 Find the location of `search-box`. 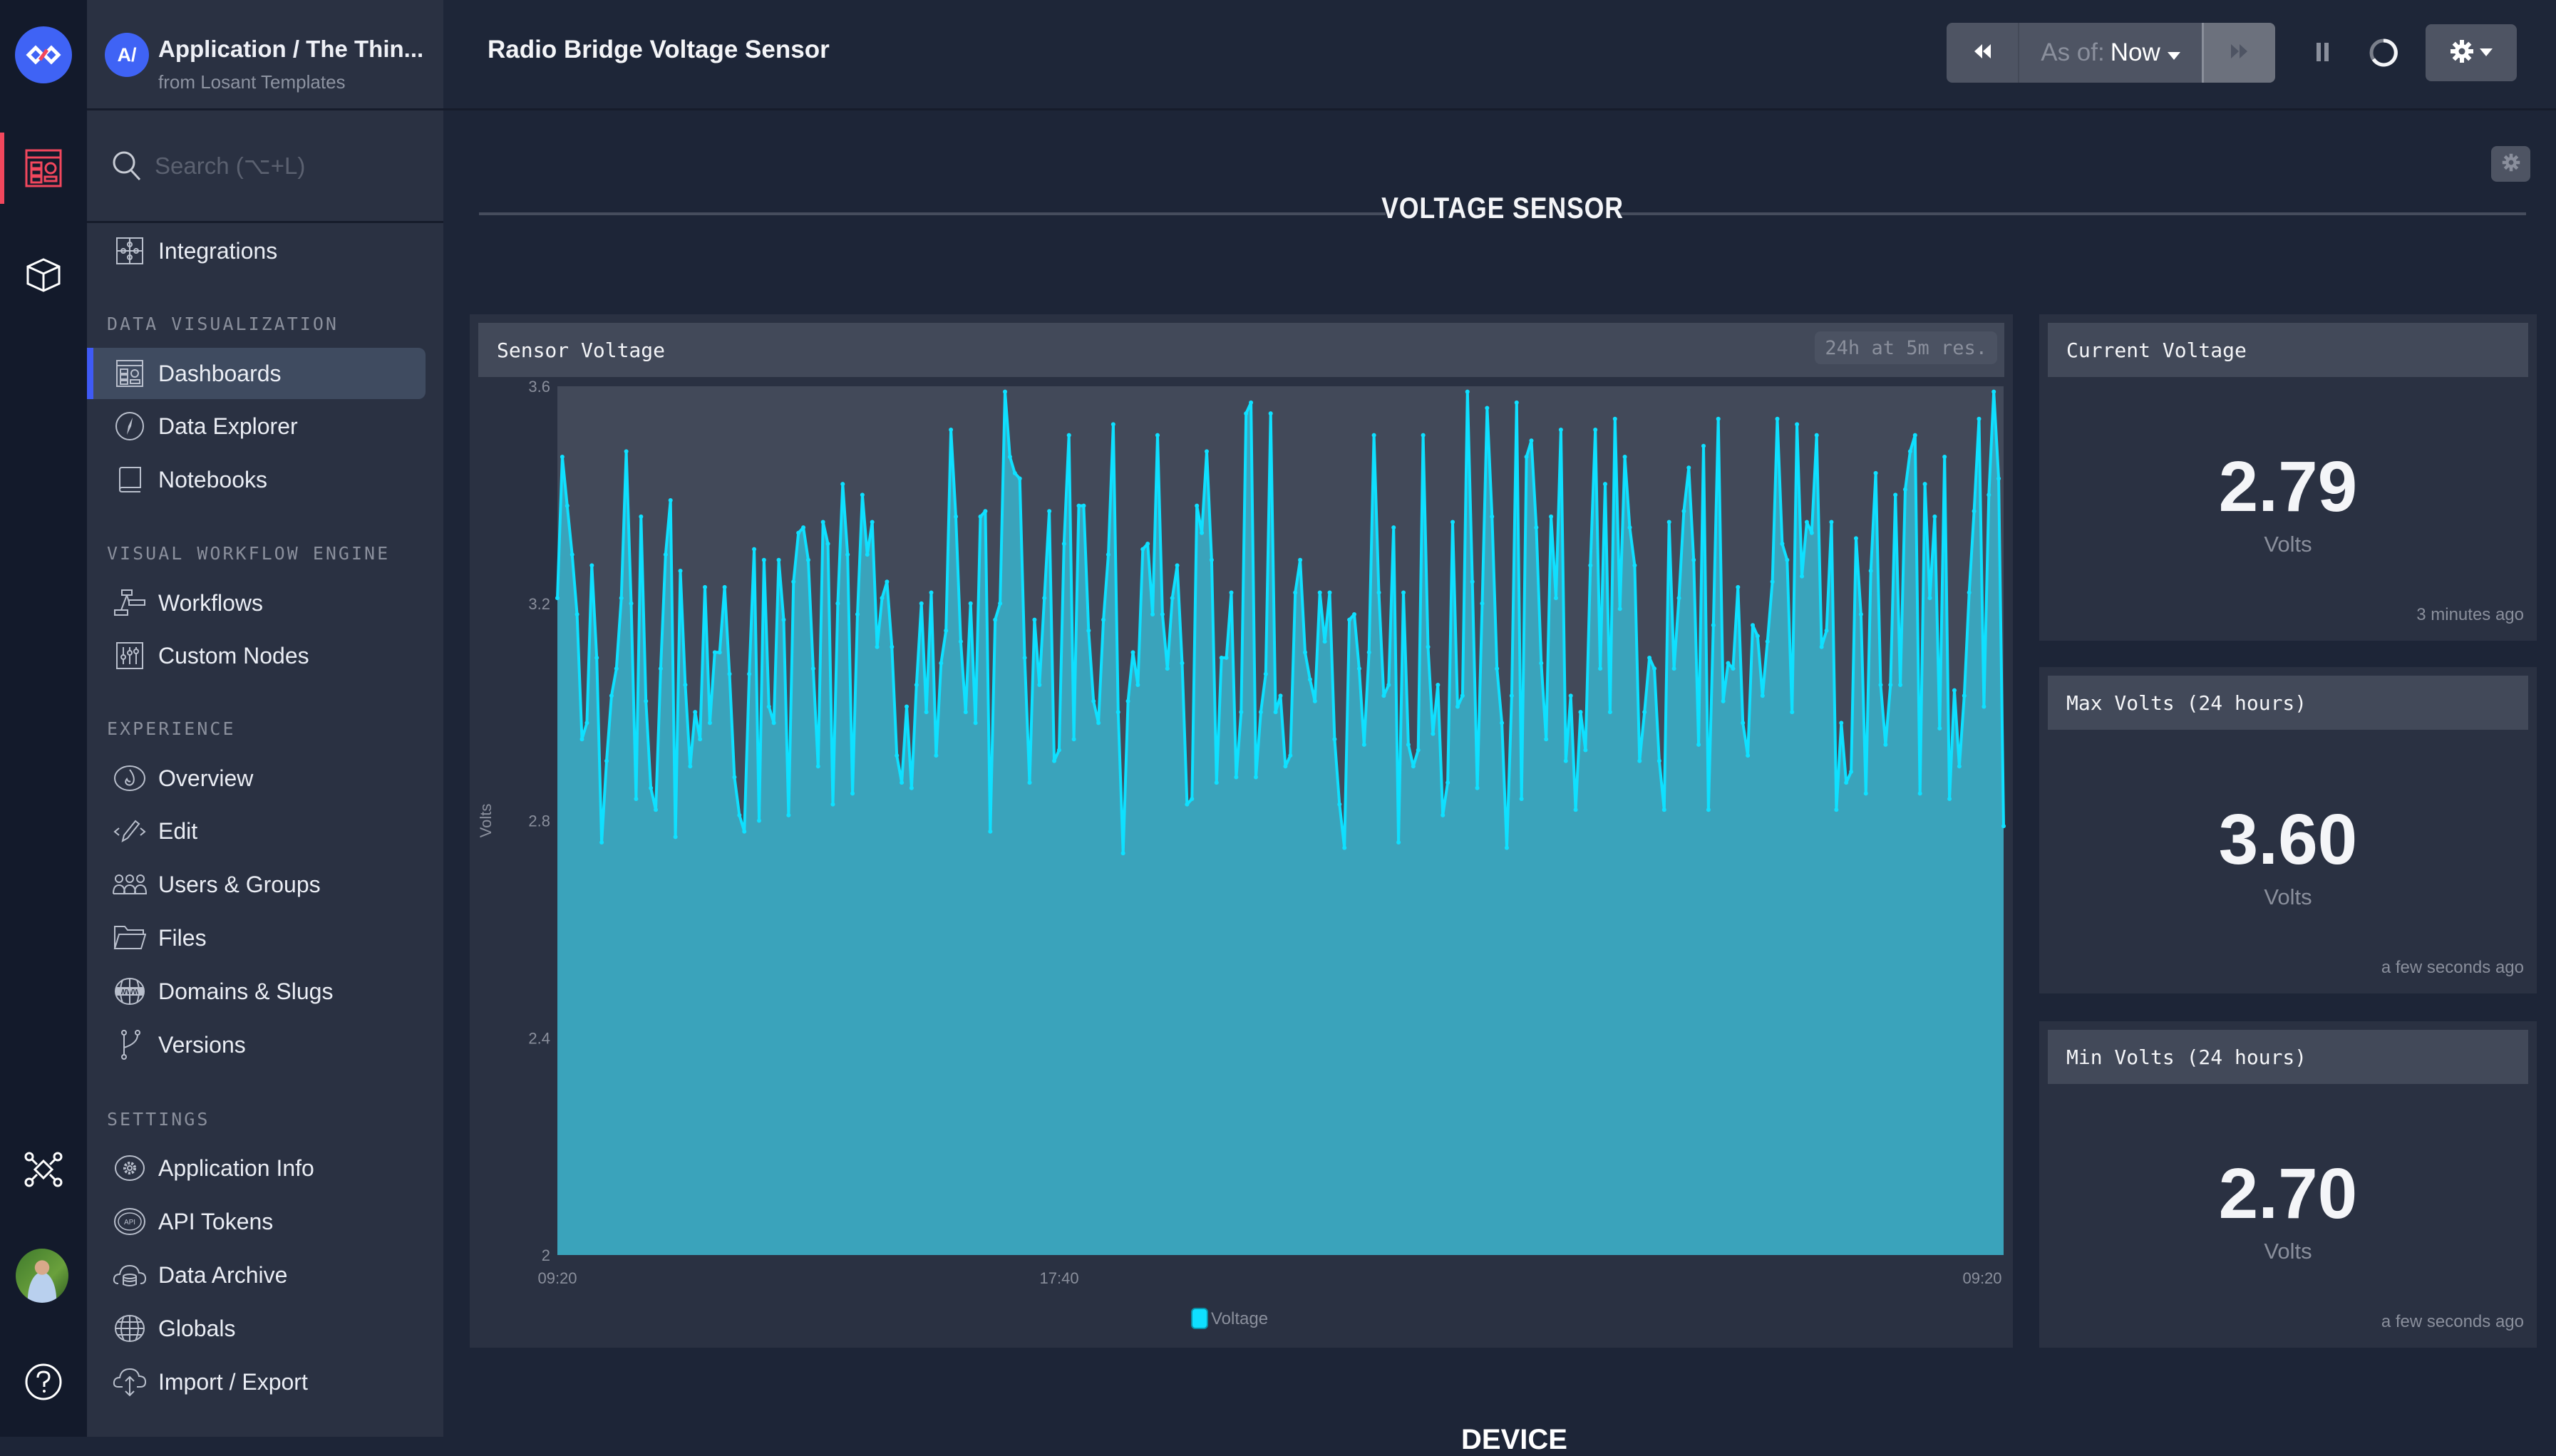

search-box is located at coordinates (265, 168).